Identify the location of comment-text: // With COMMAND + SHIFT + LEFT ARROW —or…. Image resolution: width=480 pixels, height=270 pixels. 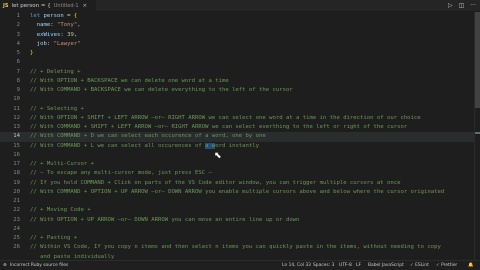
(218, 127).